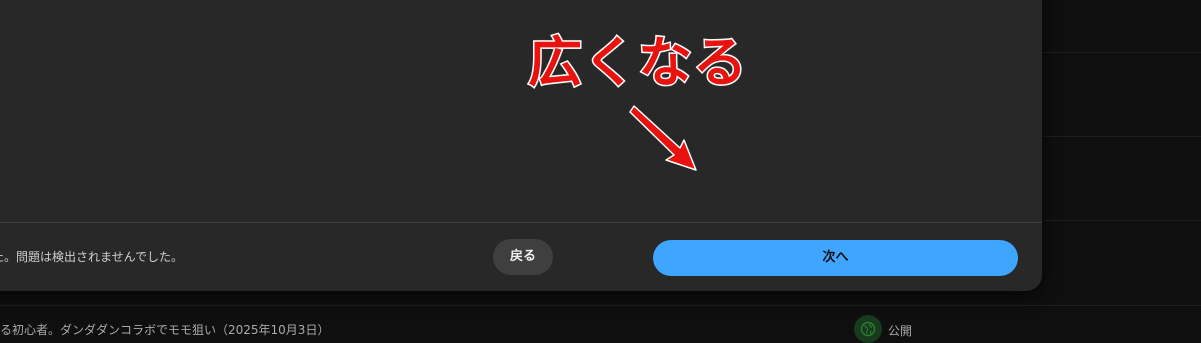 The height and width of the screenshot is (343, 1201). What do you see at coordinates (663, 138) in the screenshot?
I see `arrow-down-right-icon` at bounding box center [663, 138].